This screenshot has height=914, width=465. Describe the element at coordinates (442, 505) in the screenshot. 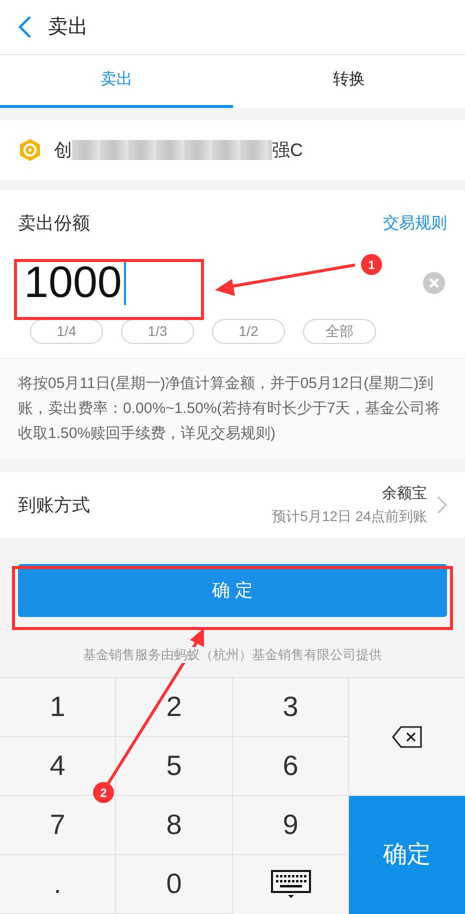

I see `chevron-right-icon` at that location.